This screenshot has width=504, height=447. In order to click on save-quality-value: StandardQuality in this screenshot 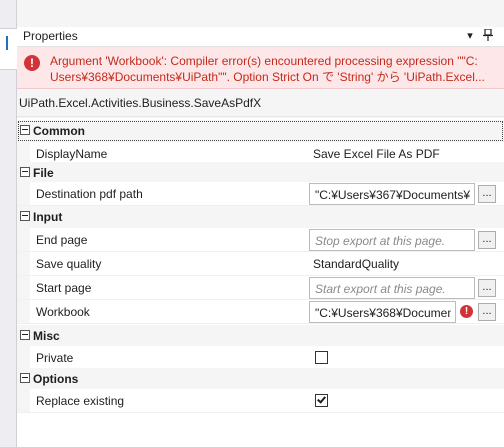, I will do `click(356, 264)`.